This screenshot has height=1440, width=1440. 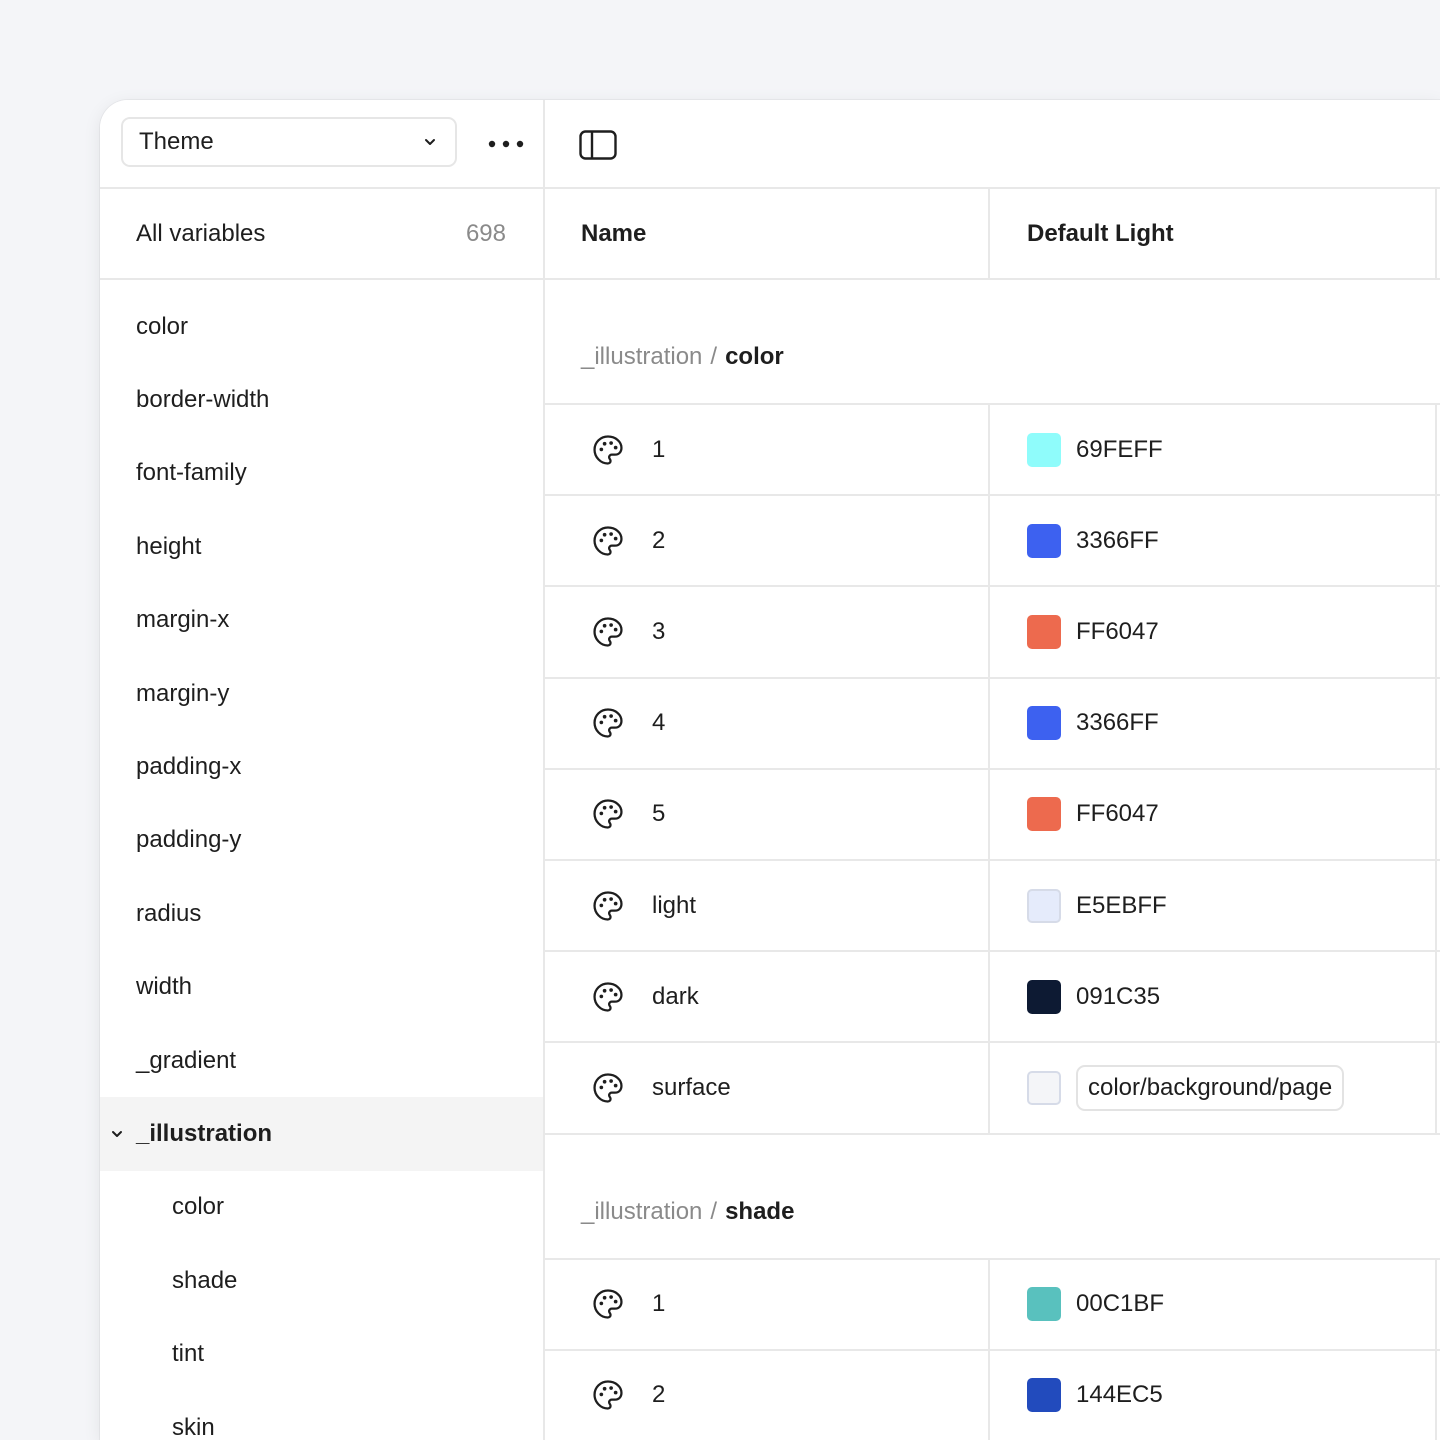 I want to click on variable-row: light E5EBFF, so click(x=992, y=906).